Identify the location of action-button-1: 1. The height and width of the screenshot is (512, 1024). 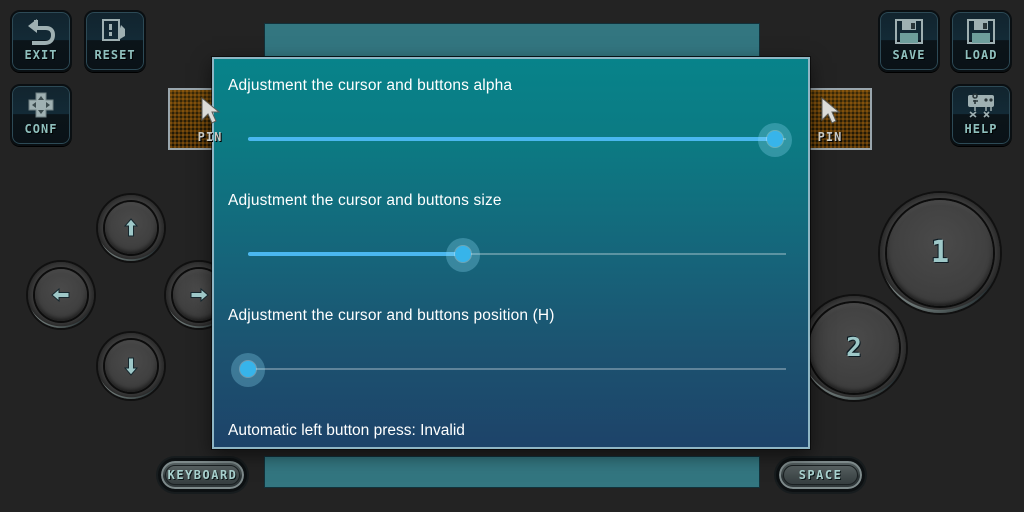
(940, 253).